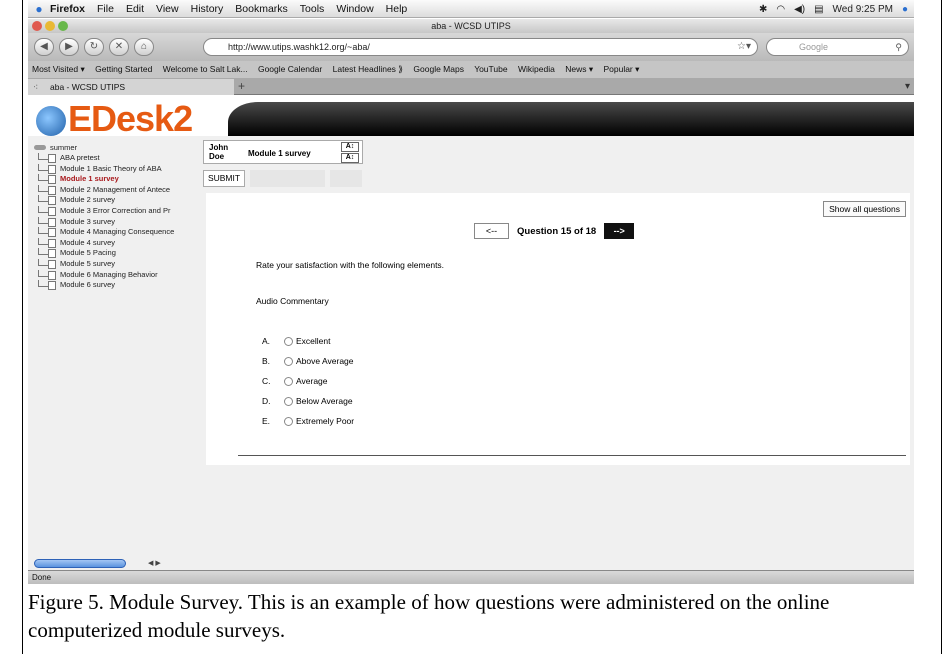 The image size is (943, 654). I want to click on close-window-icon, so click(37, 26).